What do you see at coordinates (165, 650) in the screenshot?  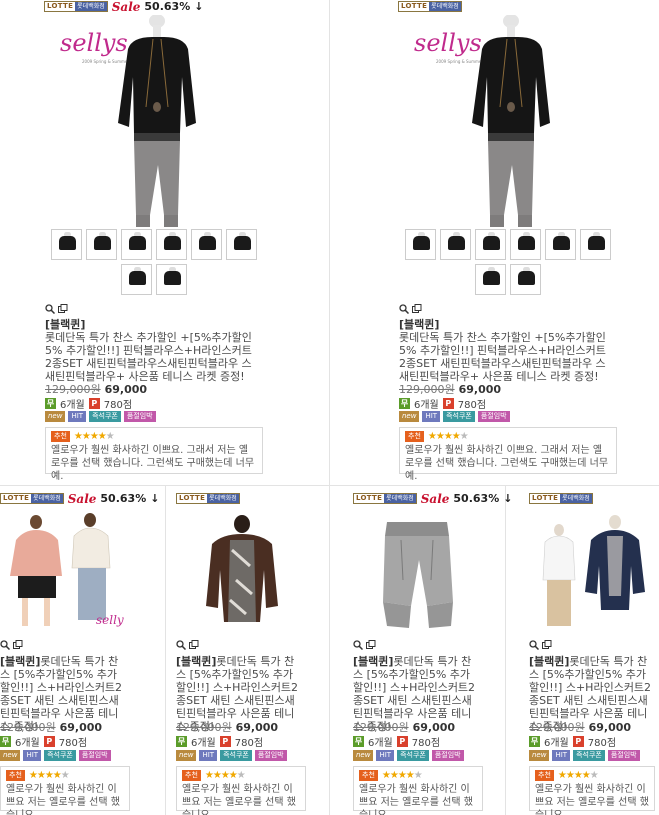 I see `column-divider-left` at bounding box center [165, 650].